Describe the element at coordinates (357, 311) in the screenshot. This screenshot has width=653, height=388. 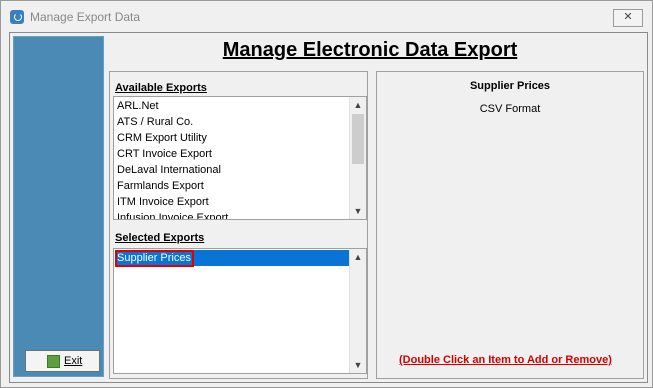
I see `selected-scrollbar: ▲ ▼` at that location.